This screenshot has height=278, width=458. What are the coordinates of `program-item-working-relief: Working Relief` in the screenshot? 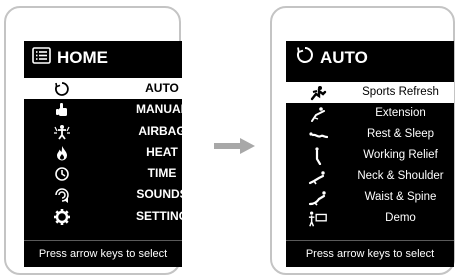 It's located at (370, 155).